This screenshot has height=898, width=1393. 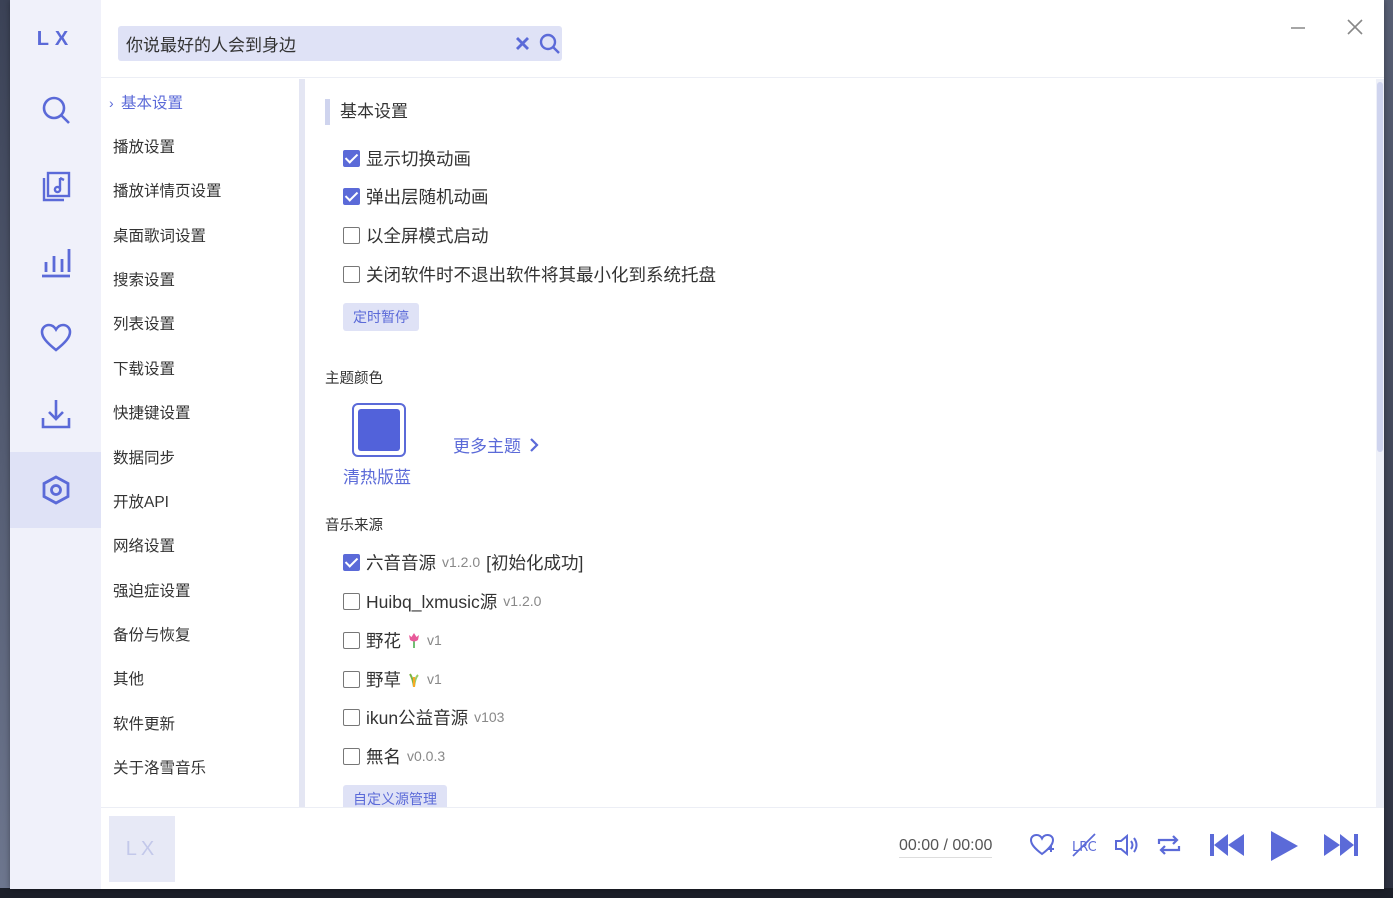 What do you see at coordinates (1127, 845) in the screenshot?
I see `volume-icon` at bounding box center [1127, 845].